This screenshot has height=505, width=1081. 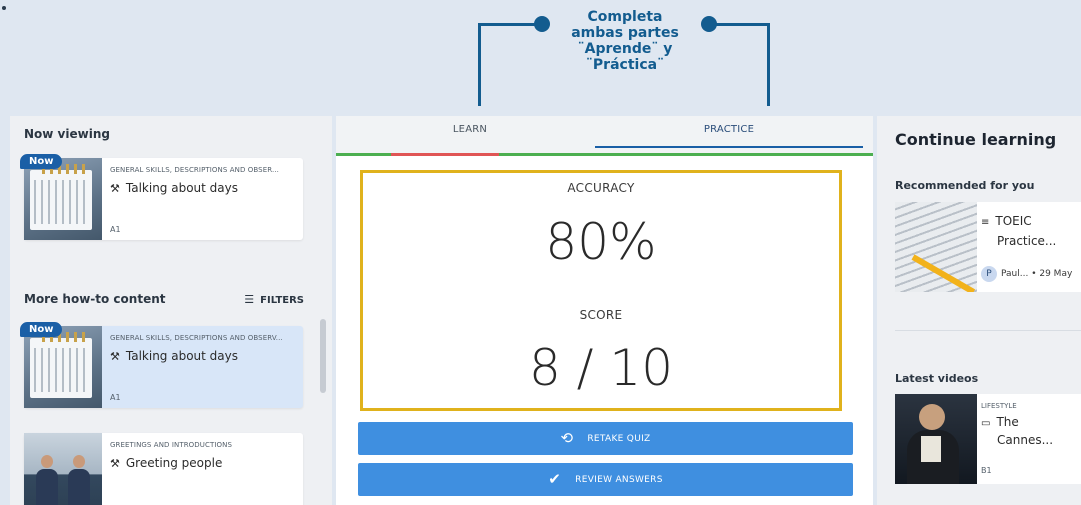 I want to click on video-category: LIFESTYLE, so click(x=999, y=406).